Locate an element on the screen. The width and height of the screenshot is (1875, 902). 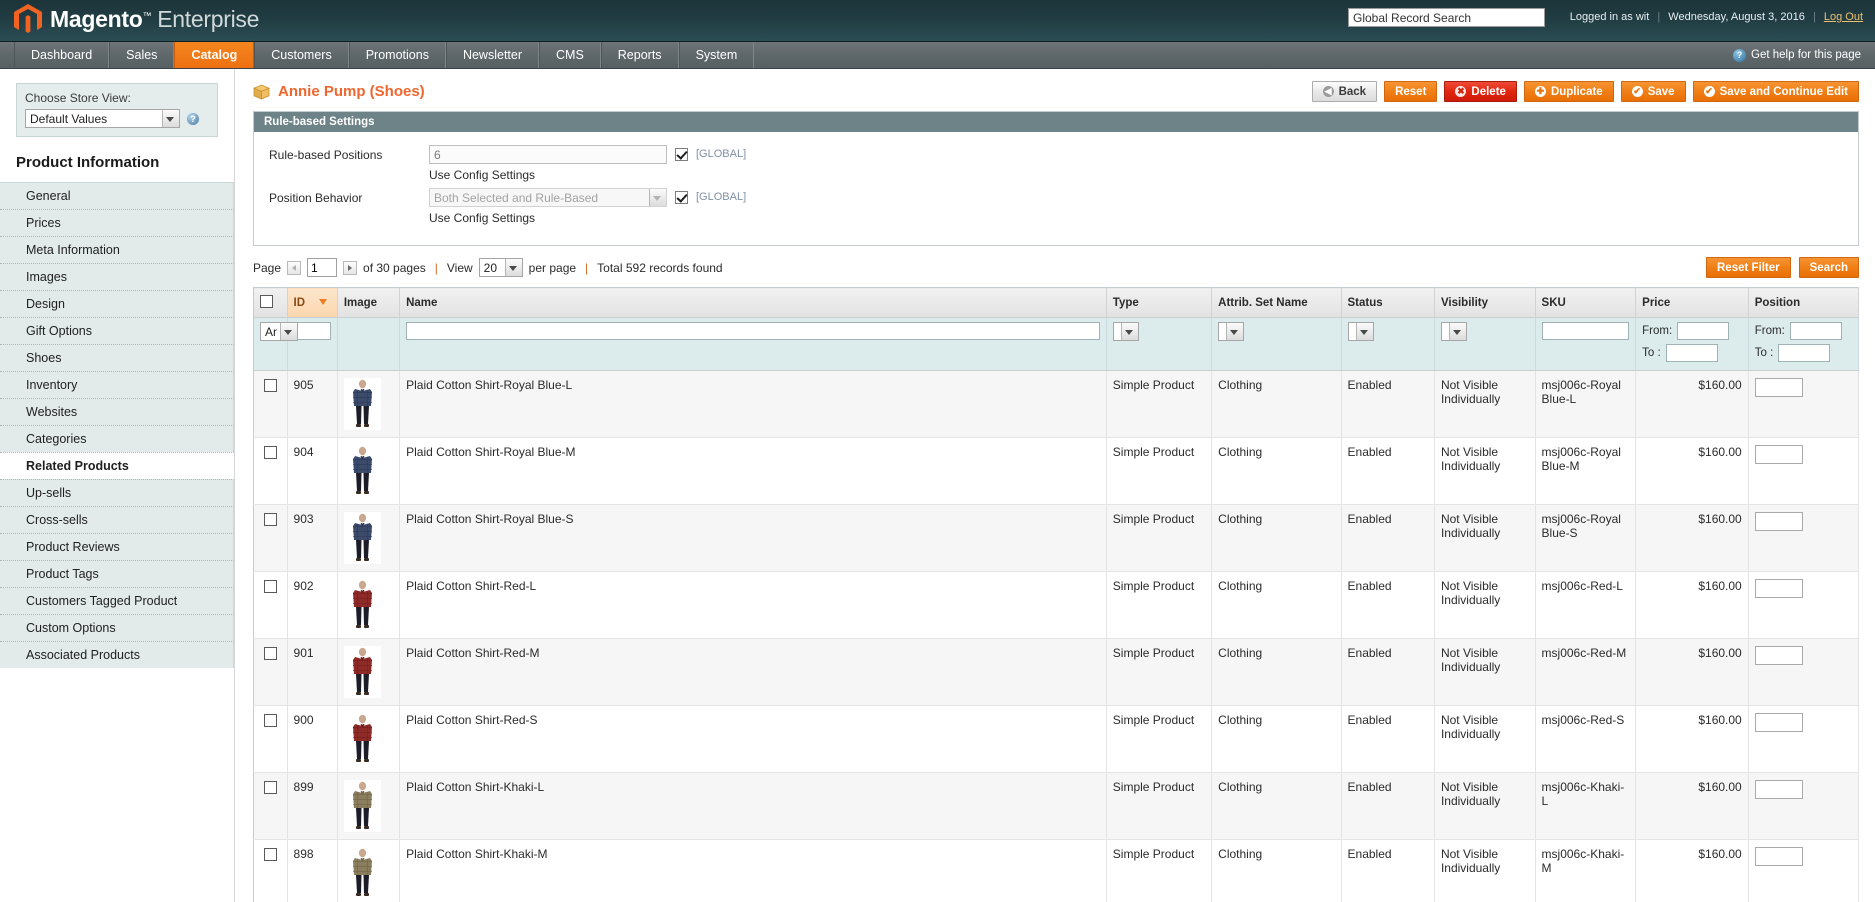
back-button: ◀ Back is located at coordinates (1344, 91).